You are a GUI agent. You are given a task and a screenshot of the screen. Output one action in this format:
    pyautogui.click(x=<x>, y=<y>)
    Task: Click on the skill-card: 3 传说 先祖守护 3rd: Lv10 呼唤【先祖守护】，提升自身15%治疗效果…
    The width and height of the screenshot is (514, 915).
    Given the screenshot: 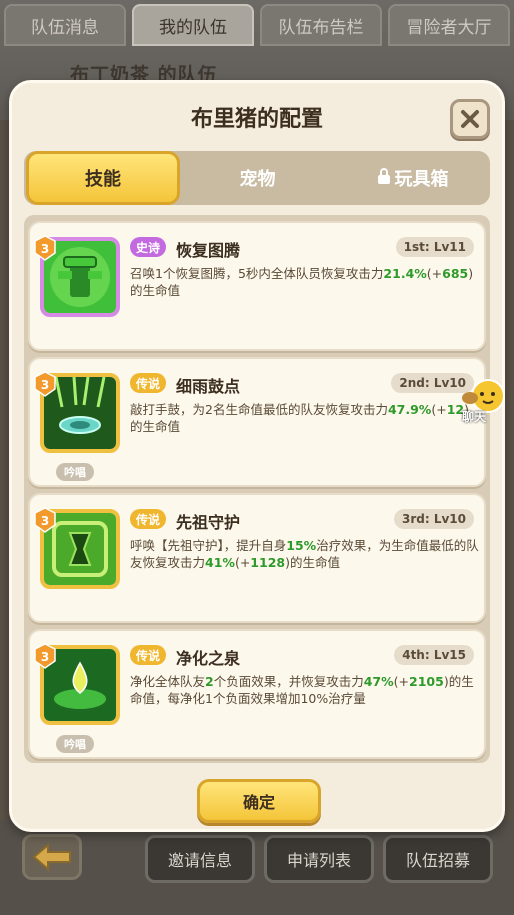 What is the action you would take?
    pyautogui.click(x=257, y=558)
    